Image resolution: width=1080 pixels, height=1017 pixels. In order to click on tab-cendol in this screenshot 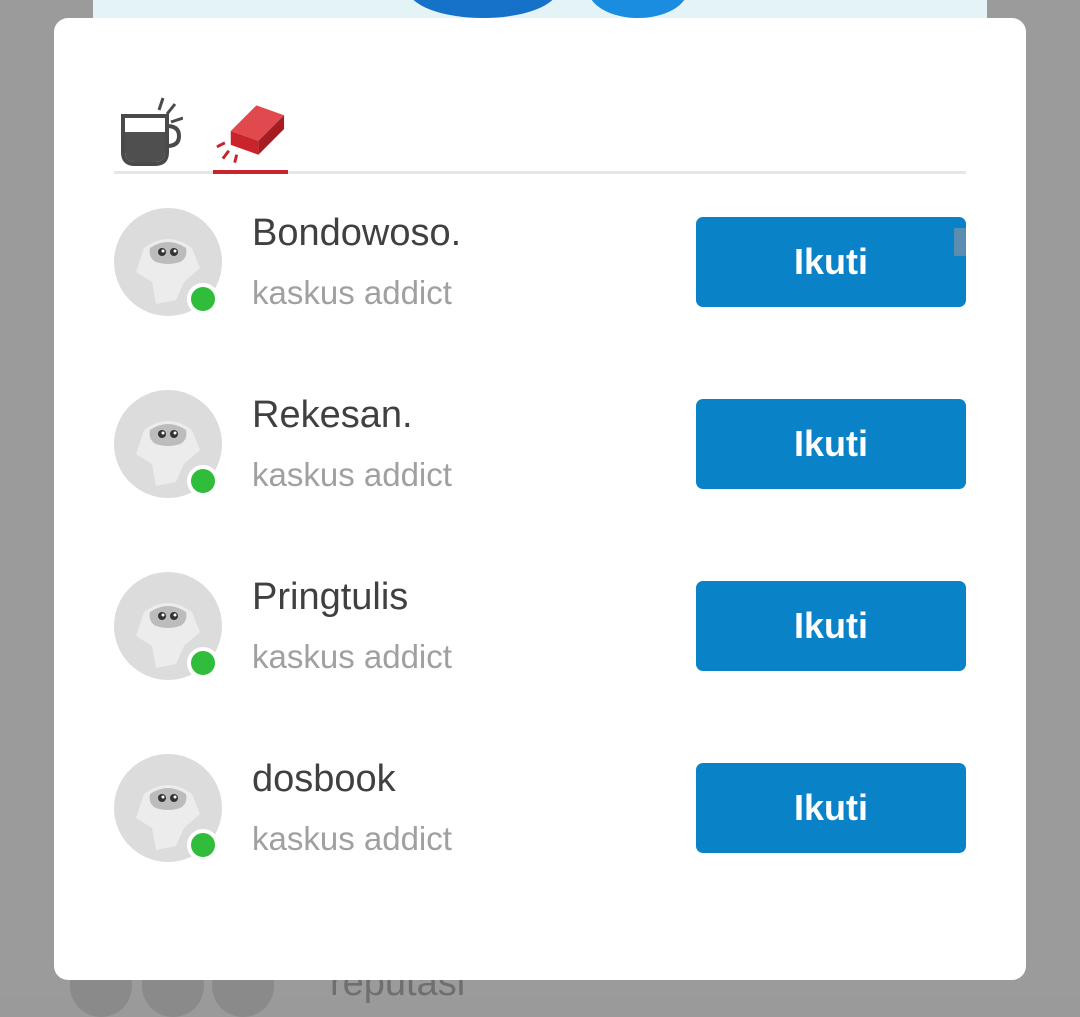, I will do `click(150, 132)`.